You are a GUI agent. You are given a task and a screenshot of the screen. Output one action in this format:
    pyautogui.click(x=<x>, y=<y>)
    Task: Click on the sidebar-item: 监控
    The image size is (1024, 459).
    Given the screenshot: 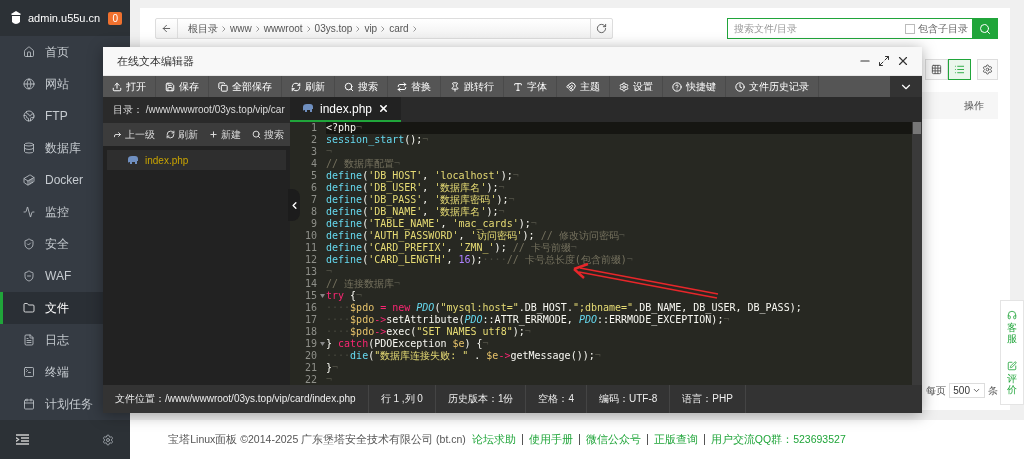 What is the action you would take?
    pyautogui.click(x=65, y=212)
    